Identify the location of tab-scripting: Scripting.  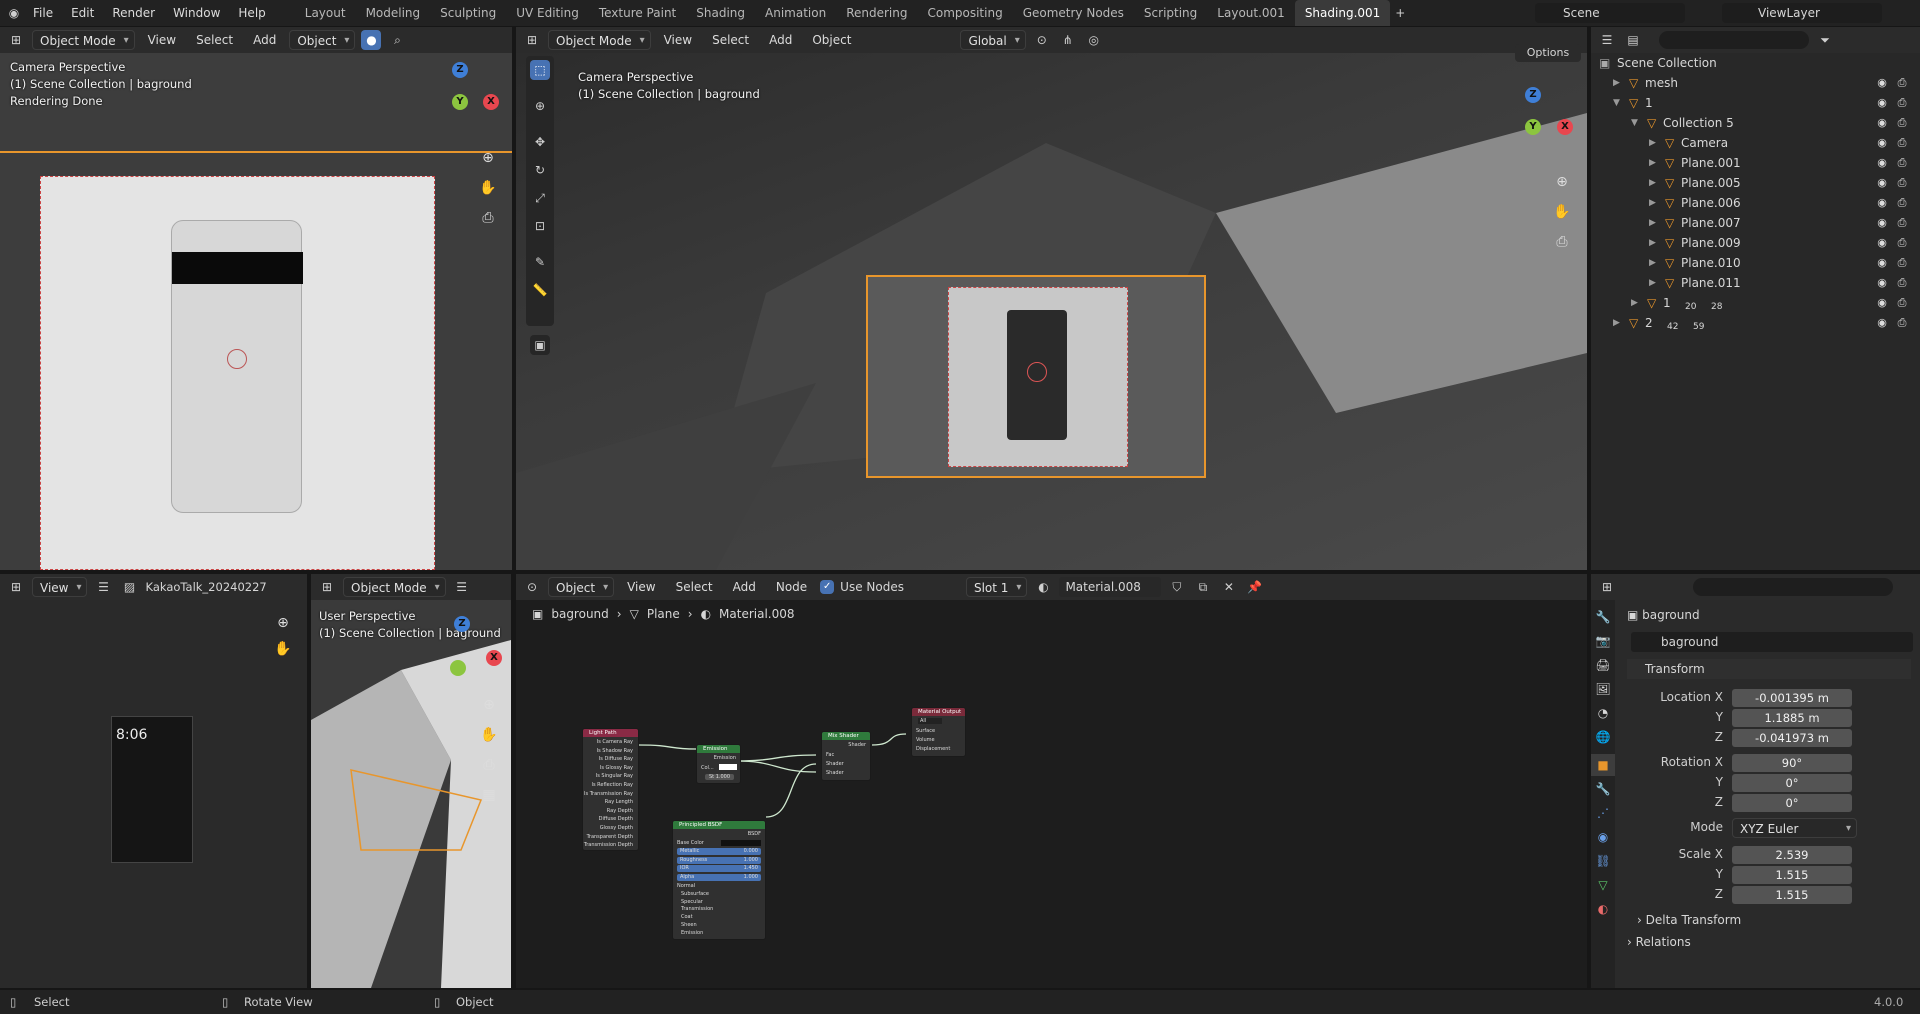
(1170, 13).